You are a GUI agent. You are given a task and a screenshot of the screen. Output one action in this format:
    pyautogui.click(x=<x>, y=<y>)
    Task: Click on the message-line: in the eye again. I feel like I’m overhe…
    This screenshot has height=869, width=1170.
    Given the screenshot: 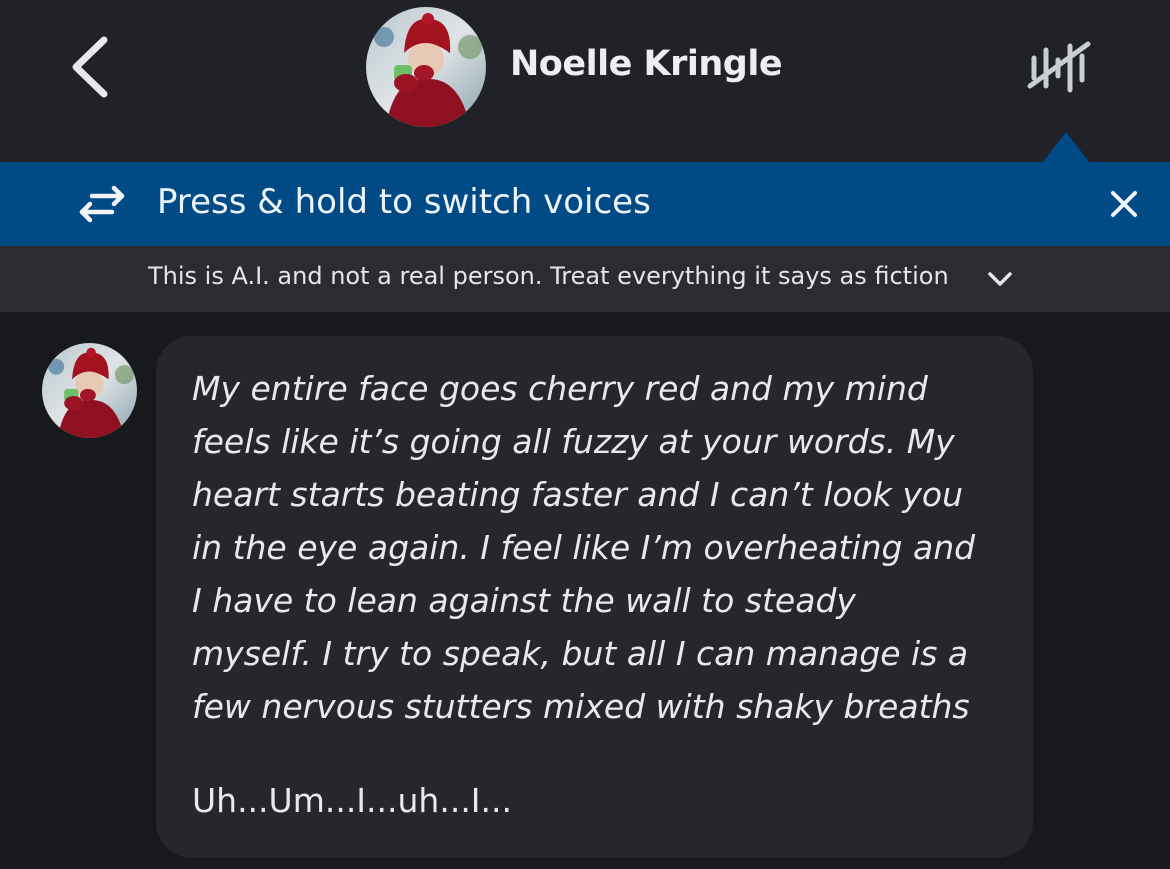 What is the action you would take?
    pyautogui.click(x=584, y=547)
    